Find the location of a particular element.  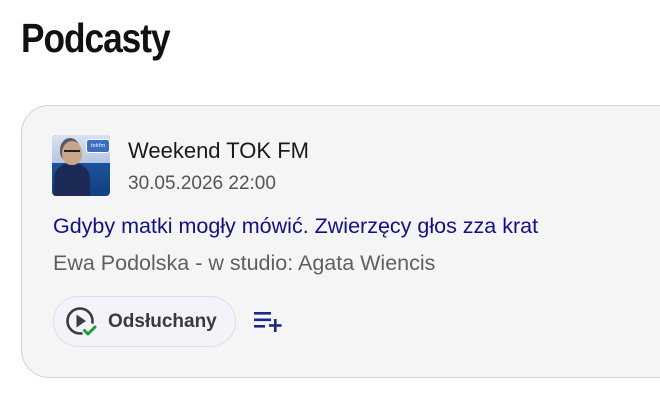

listened-button: Odsłuchany is located at coordinates (144, 321).